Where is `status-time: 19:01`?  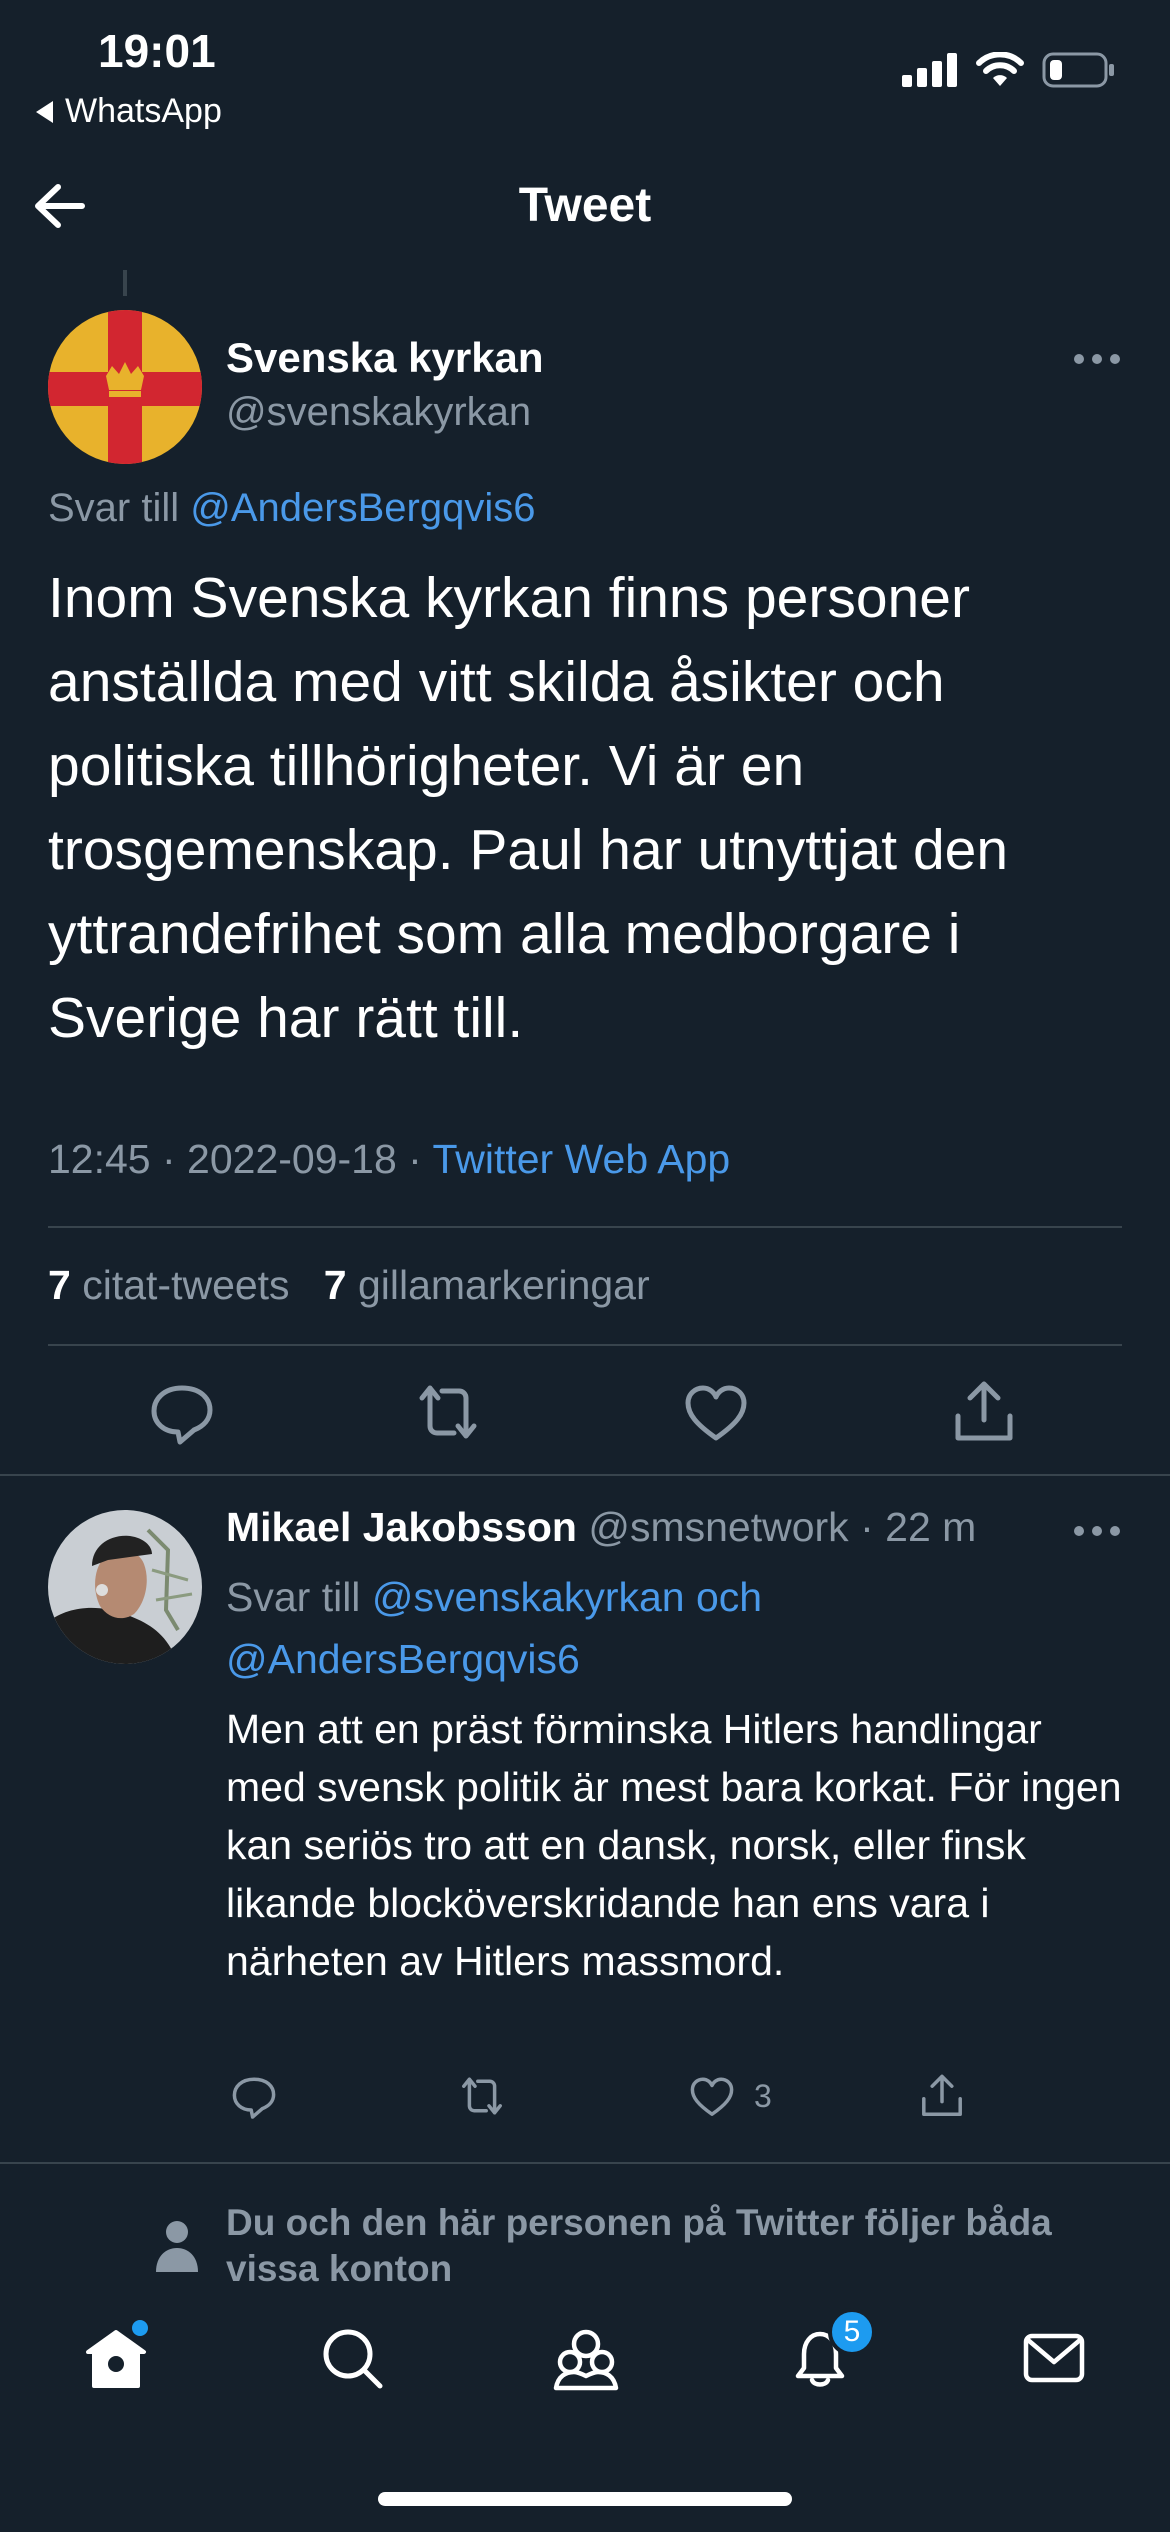
status-time: 19:01 is located at coordinates (157, 51).